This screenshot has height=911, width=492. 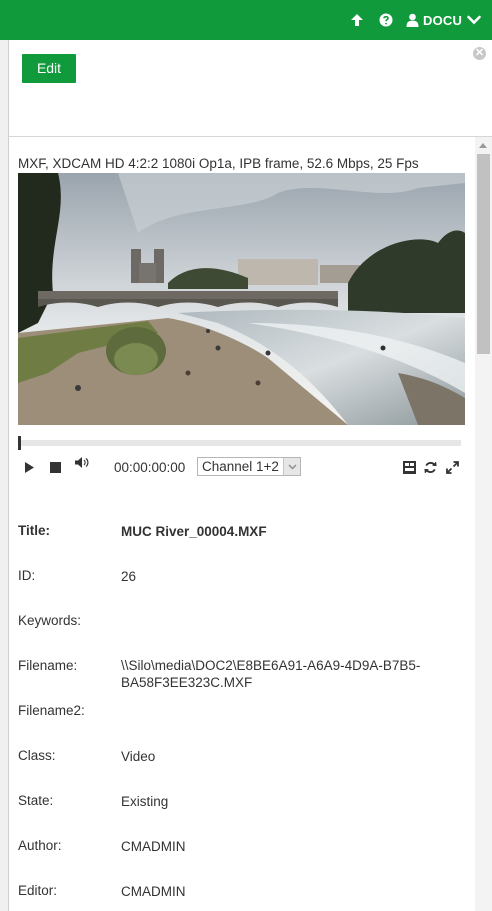 I want to click on fullscreen-button, so click(x=452, y=467).